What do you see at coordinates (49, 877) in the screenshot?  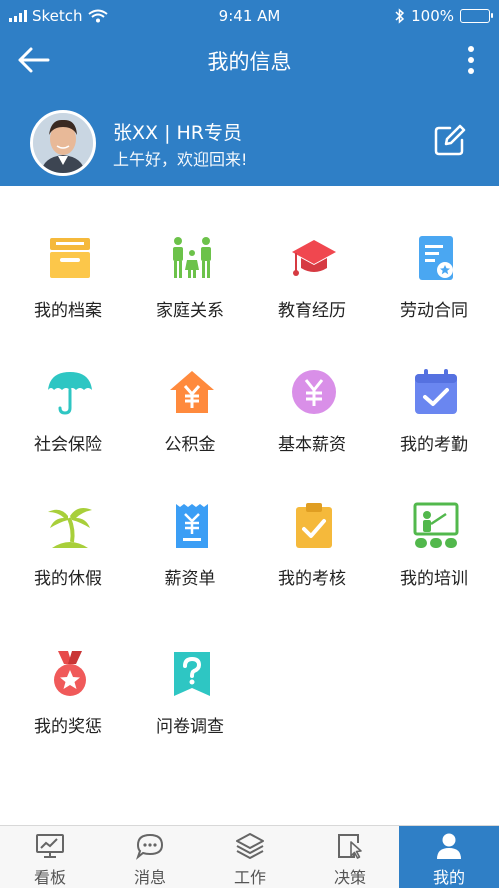 I see `tab-label: 看板` at bounding box center [49, 877].